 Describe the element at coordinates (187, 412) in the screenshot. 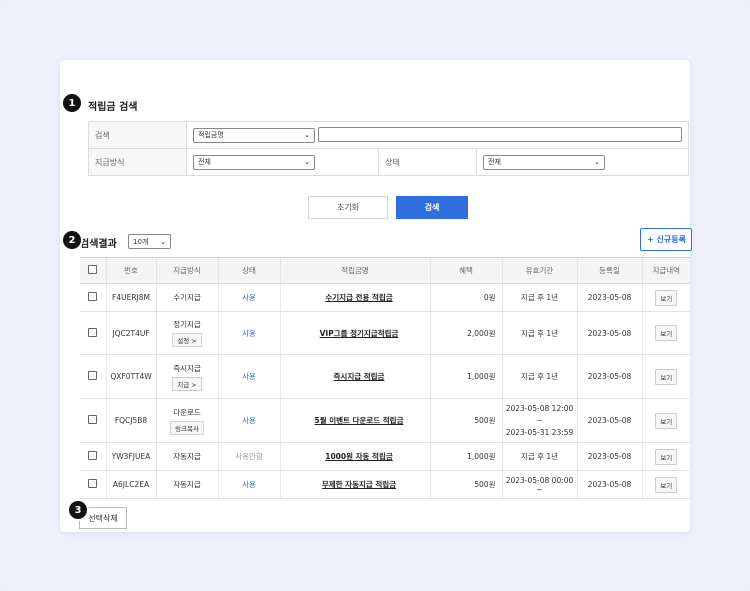

I see `row-method: 다운로드` at that location.